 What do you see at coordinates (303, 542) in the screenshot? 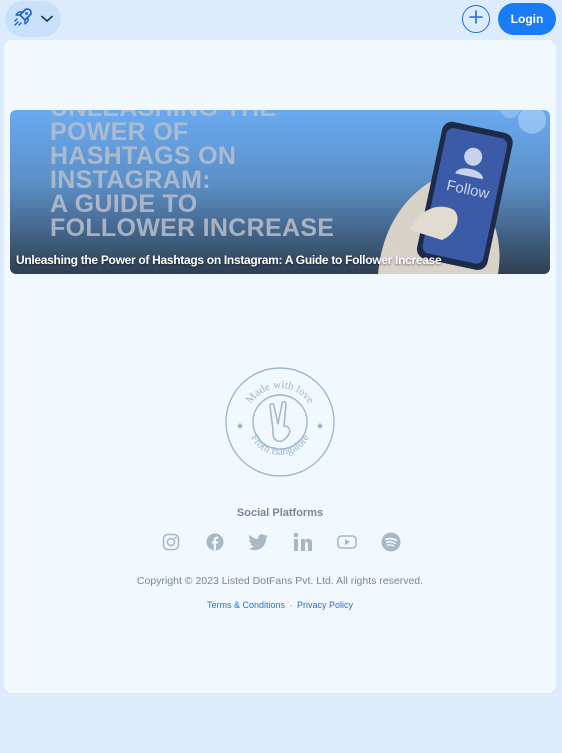
I see `linkedin-icon` at bounding box center [303, 542].